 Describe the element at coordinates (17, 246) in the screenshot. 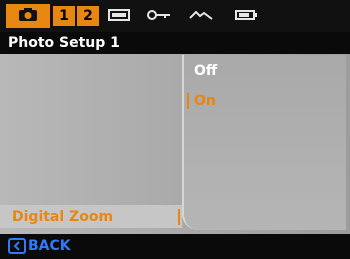

I see `left-arrow-icon` at that location.